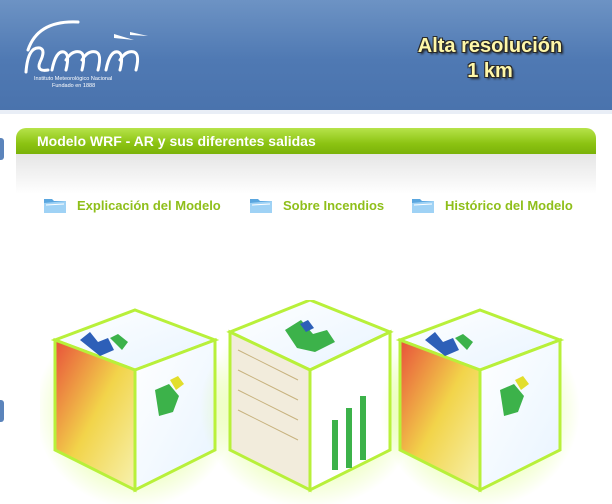  I want to click on link-explicacion-modelo: Explicación del Modelo, so click(132, 205).